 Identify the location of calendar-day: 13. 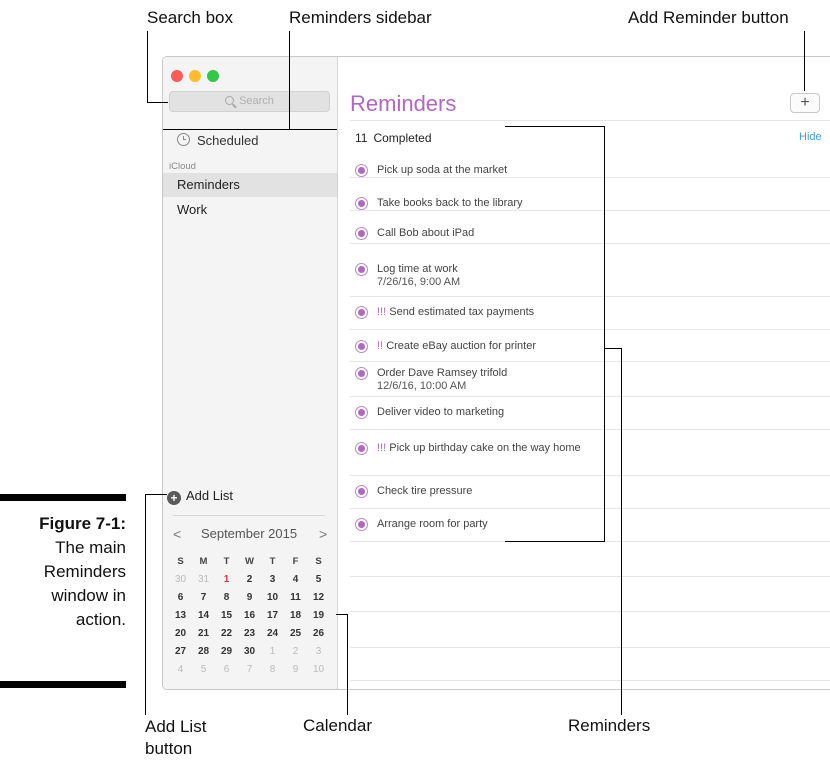
(180, 616).